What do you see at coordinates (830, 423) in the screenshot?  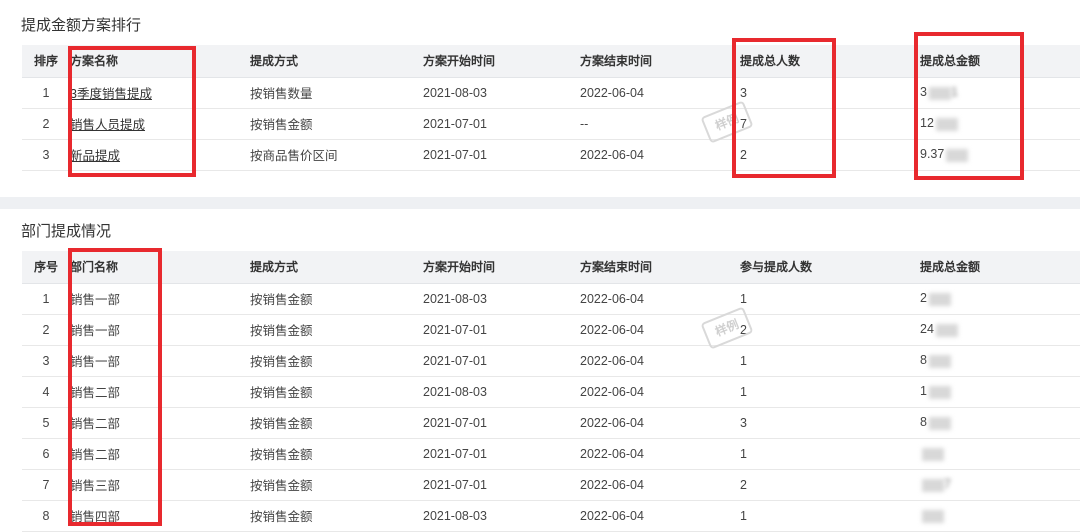 I see `people-count-cell: 3` at bounding box center [830, 423].